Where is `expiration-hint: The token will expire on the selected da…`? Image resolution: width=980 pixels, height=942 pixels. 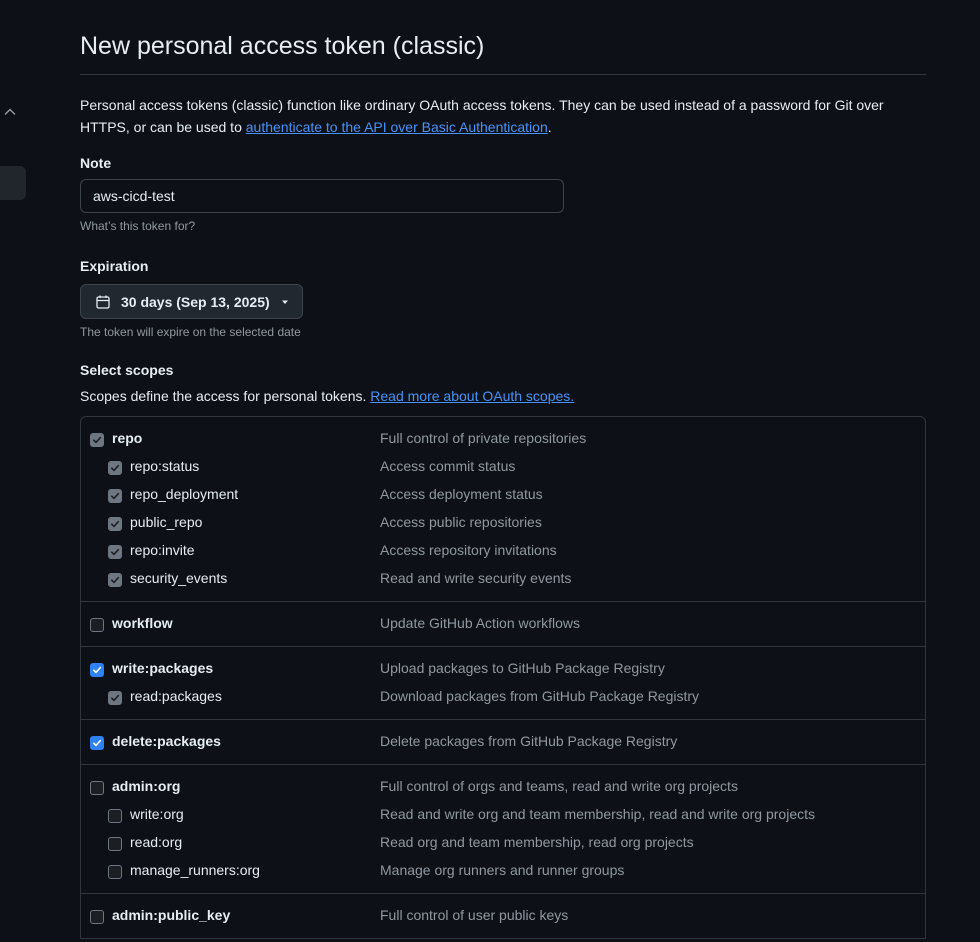
expiration-hint: The token will expire on the selected da… is located at coordinates (190, 332).